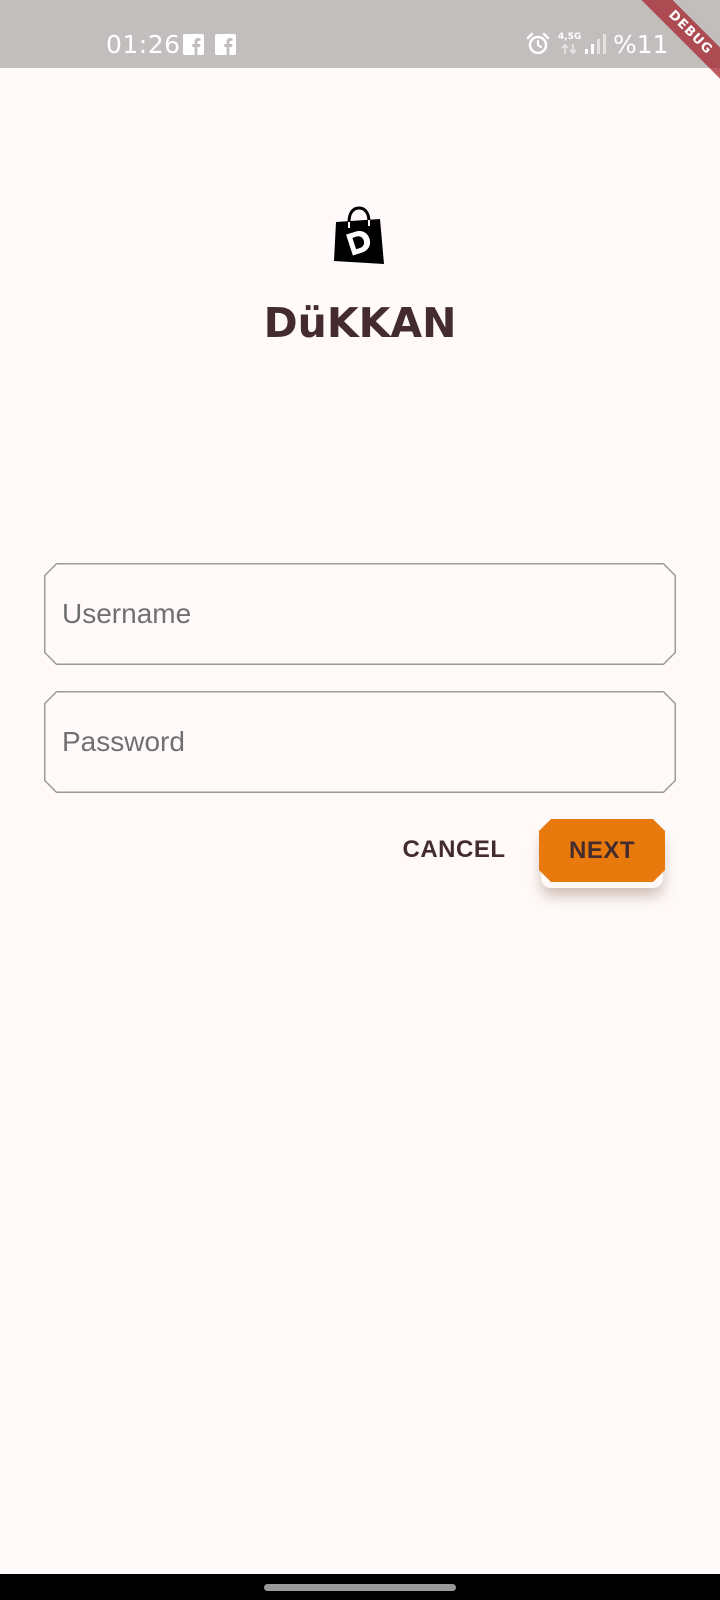 The width and height of the screenshot is (720, 1600). What do you see at coordinates (454, 850) in the screenshot?
I see `cancel-button: CANCEL` at bounding box center [454, 850].